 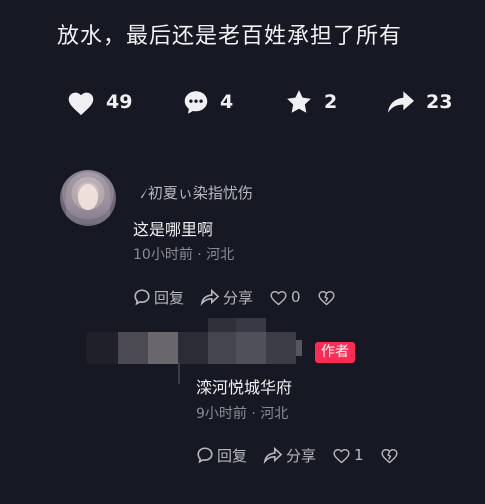 What do you see at coordinates (99, 102) in the screenshot?
I see `like-button: 49` at bounding box center [99, 102].